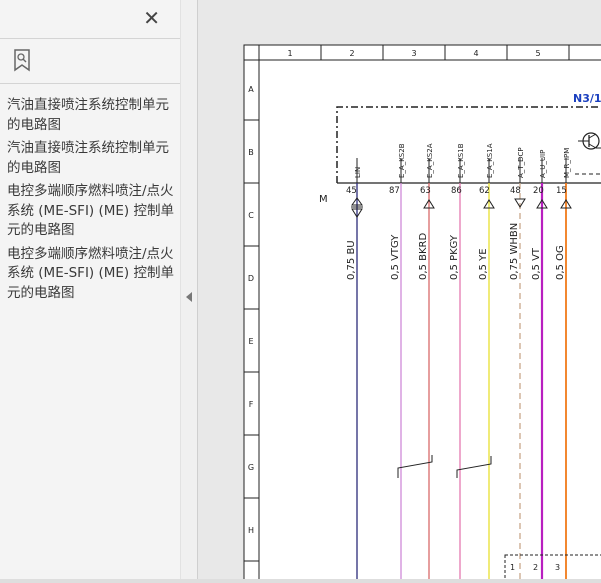 The width and height of the screenshot is (601, 583). Describe the element at coordinates (251, 152) in the screenshot. I see `row-label: B` at that location.